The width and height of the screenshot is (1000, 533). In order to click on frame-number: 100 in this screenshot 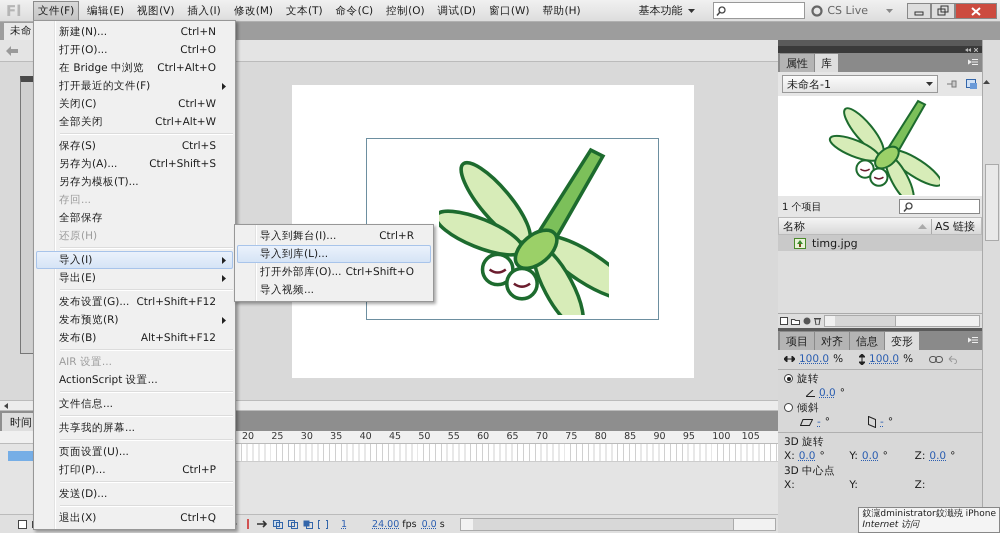, I will do `click(722, 437)`.